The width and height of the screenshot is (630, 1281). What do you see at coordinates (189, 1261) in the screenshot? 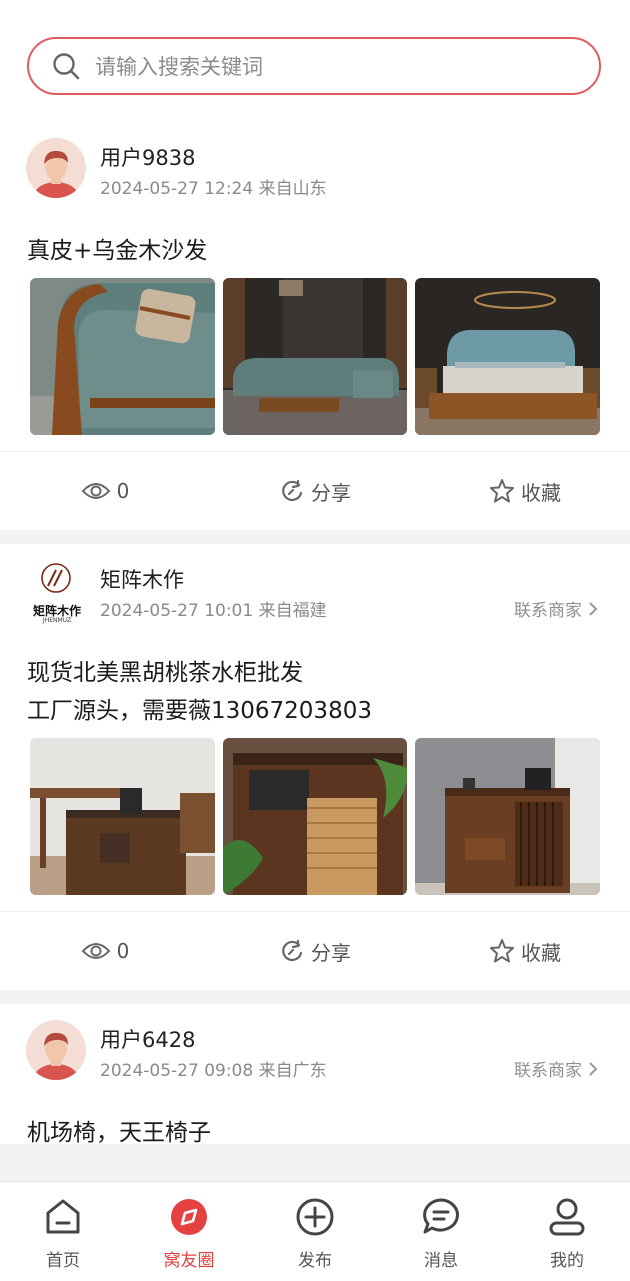
I see `tab-label: 窝友圈` at bounding box center [189, 1261].